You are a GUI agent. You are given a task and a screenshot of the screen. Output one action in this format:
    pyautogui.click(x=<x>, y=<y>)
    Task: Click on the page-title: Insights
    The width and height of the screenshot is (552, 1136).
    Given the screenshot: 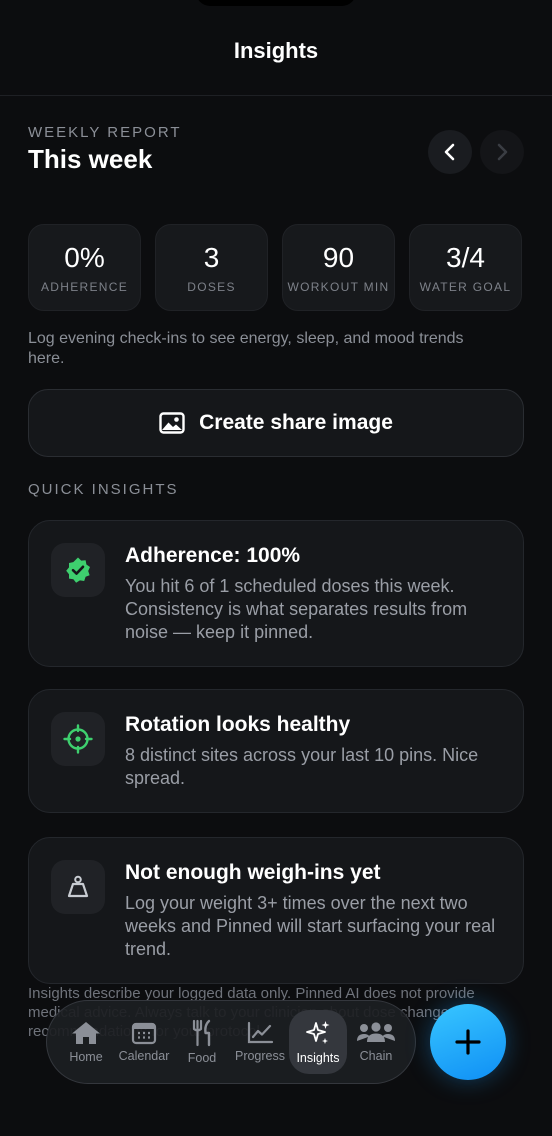 What is the action you would take?
    pyautogui.click(x=276, y=50)
    